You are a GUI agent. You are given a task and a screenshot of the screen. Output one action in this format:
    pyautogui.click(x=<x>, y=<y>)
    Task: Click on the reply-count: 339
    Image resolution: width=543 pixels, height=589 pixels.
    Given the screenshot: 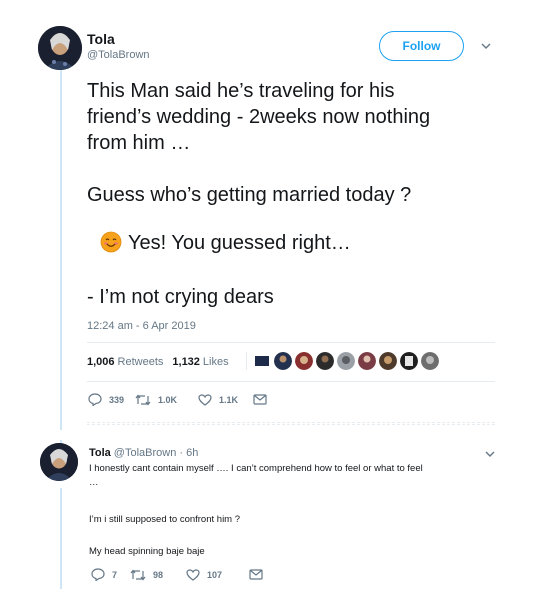 What is the action you would take?
    pyautogui.click(x=117, y=399)
    